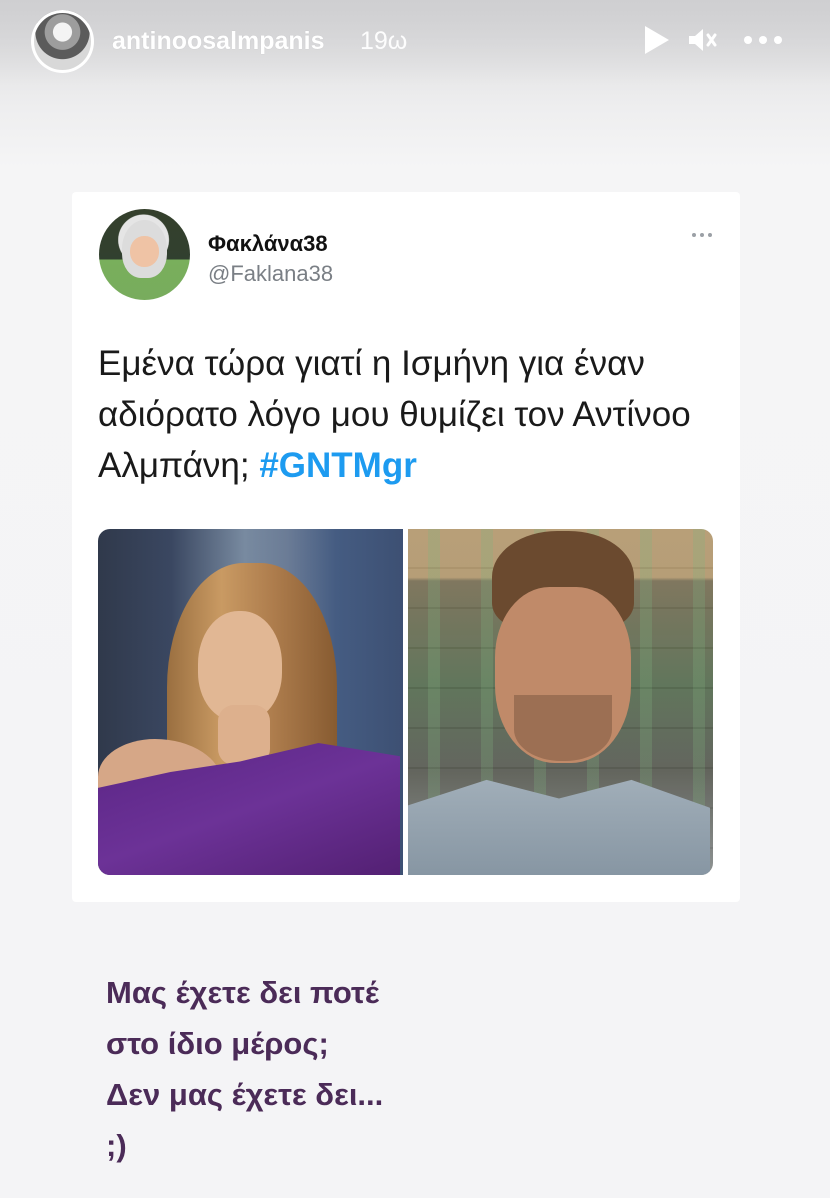 The height and width of the screenshot is (1198, 830). Describe the element at coordinates (62, 41) in the screenshot. I see `profile-avatar` at that location.